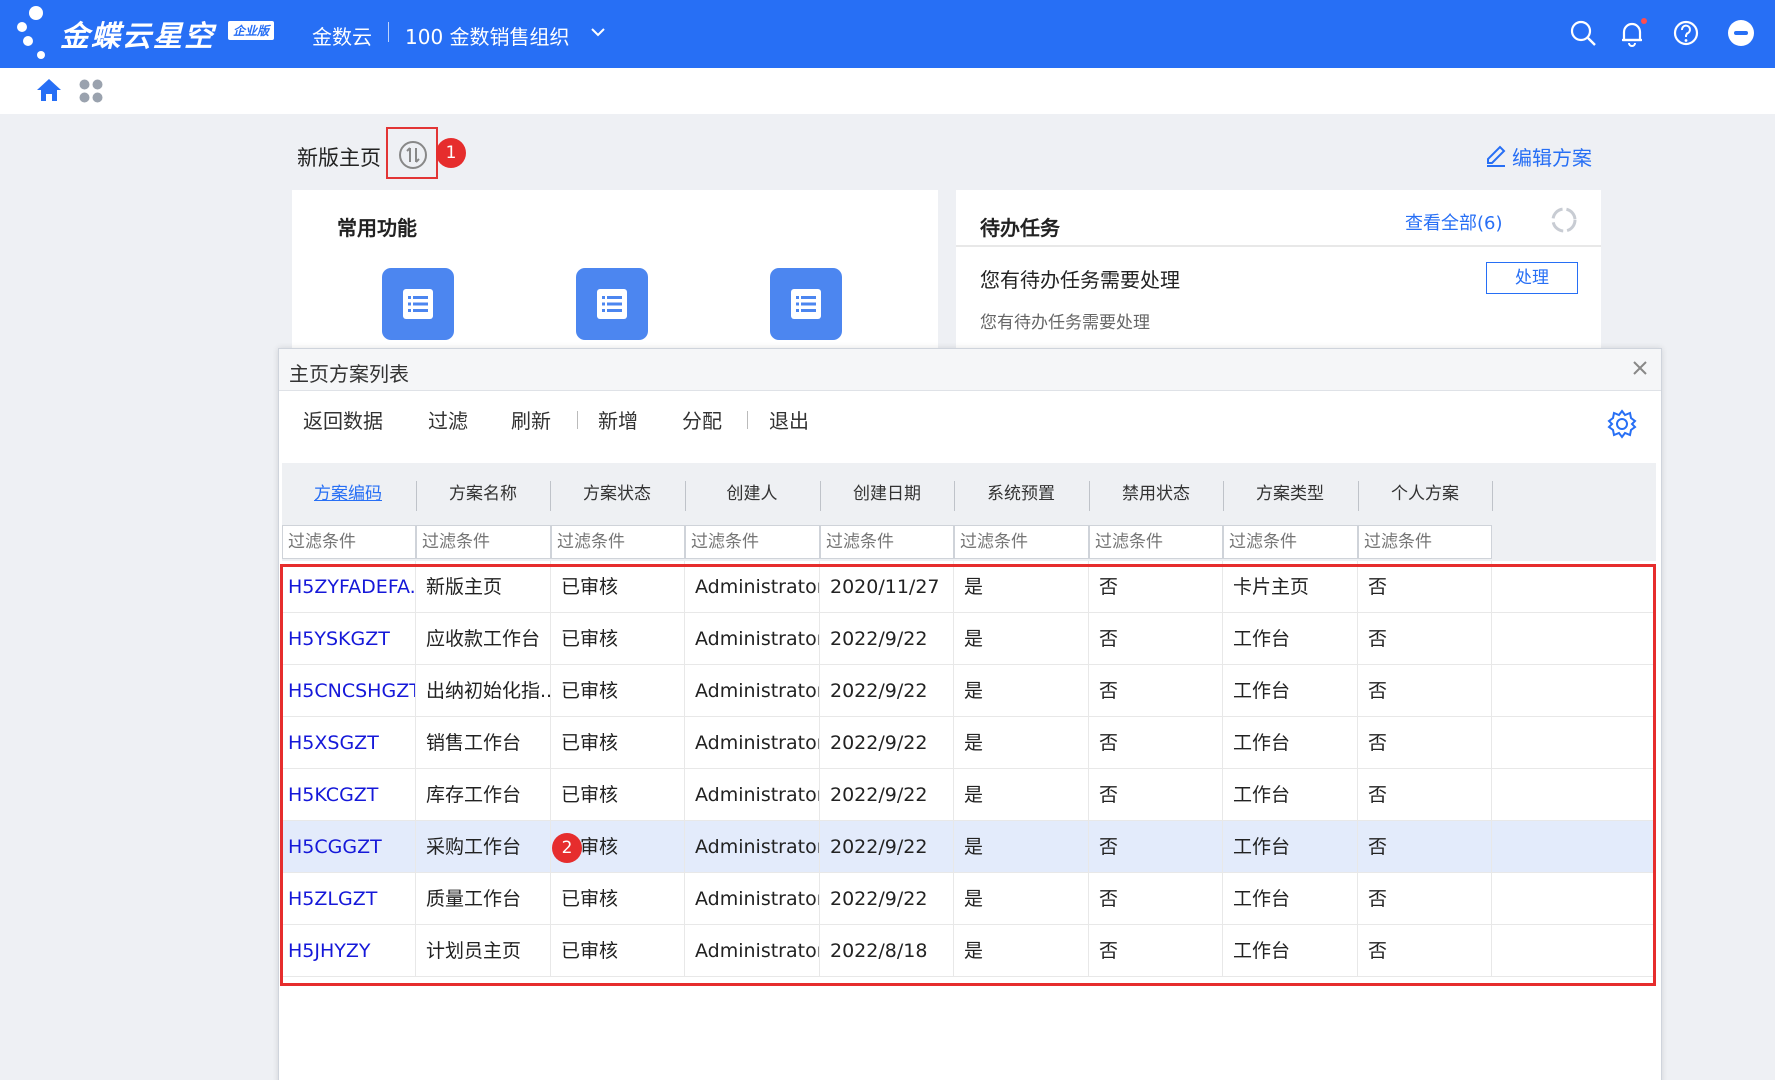 The image size is (1775, 1080). I want to click on column-header-preset: 系统预置, so click(1021, 493).